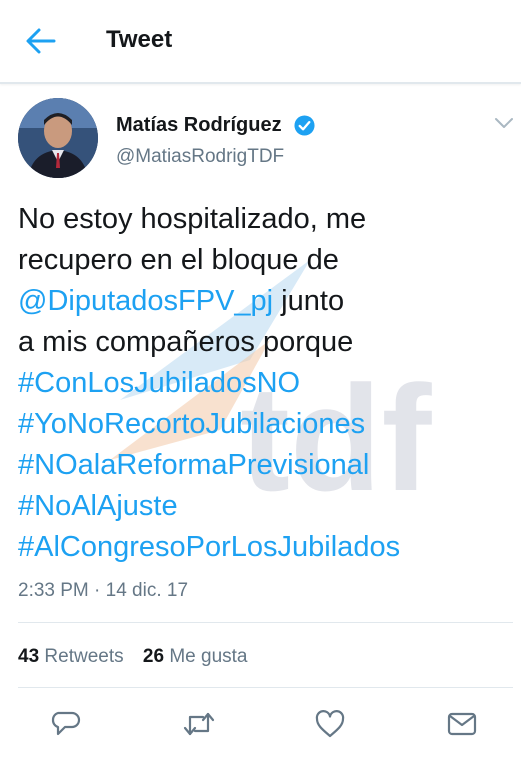 This screenshot has height=768, width=521. I want to click on hashtag-link: #AlCongresoPorLosJubilados, so click(265, 547).